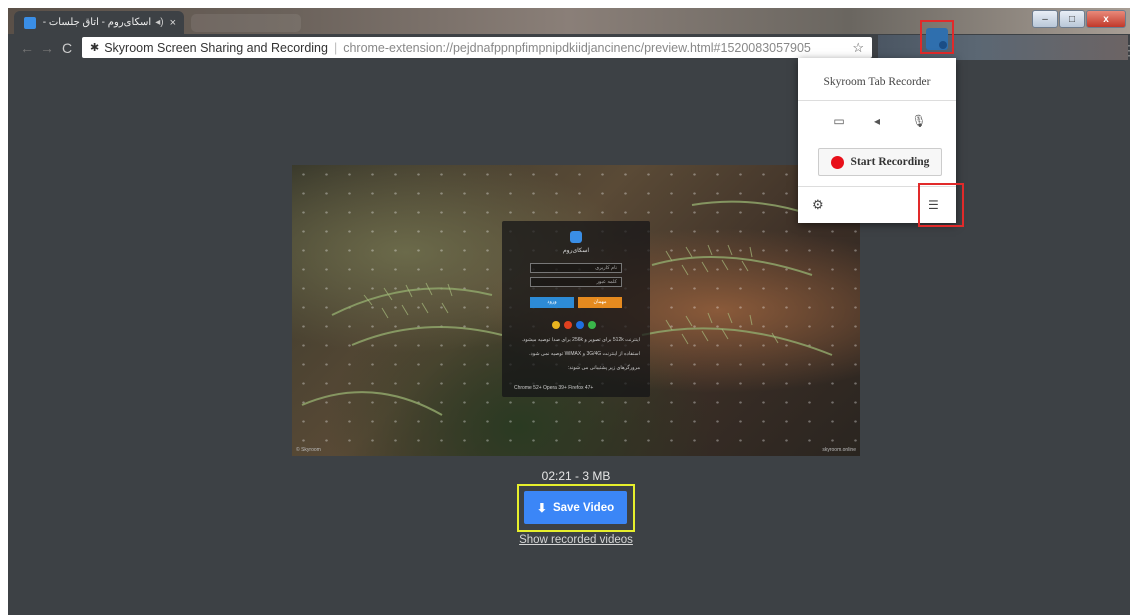 Image resolution: width=1130 pixels, height=615 pixels. Describe the element at coordinates (877, 121) in the screenshot. I see `speaker-icon: ◂` at that location.